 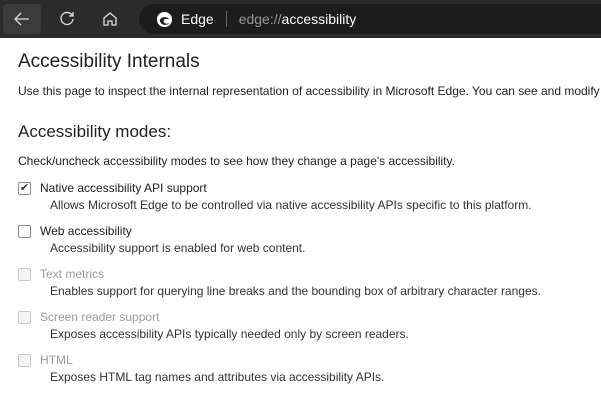 I want to click on arrow-left-icon, so click(x=21, y=19).